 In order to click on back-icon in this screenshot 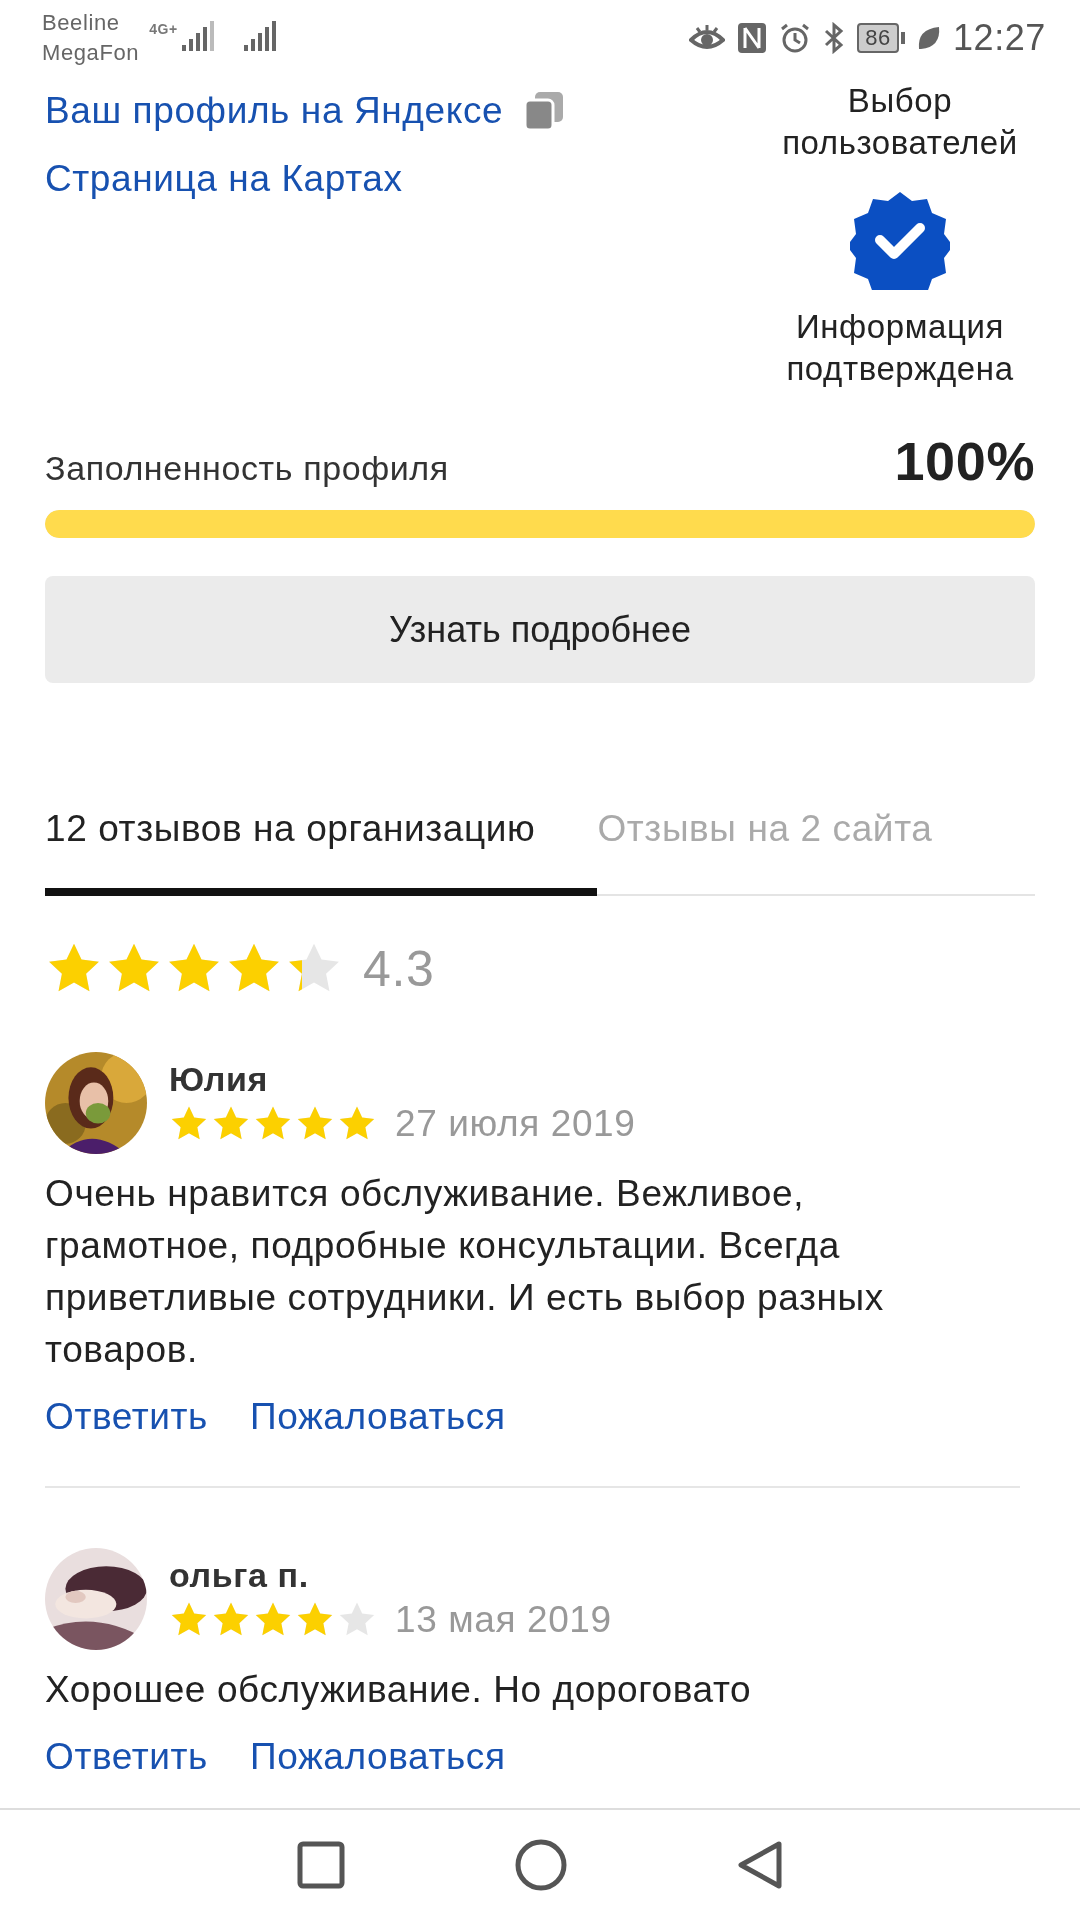, I will do `click(760, 1865)`.